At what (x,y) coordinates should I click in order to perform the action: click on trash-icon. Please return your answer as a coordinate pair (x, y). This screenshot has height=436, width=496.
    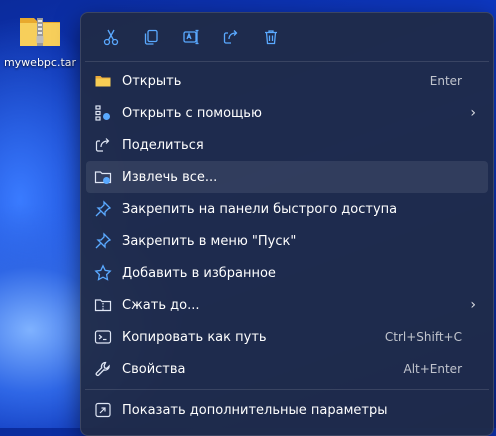
    Looking at the image, I should click on (271, 37).